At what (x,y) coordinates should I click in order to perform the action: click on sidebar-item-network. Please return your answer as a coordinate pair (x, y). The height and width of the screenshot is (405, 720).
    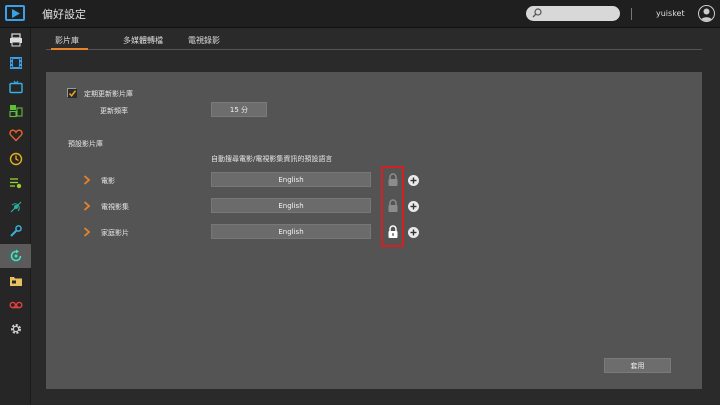
    Looking at the image, I should click on (15, 207).